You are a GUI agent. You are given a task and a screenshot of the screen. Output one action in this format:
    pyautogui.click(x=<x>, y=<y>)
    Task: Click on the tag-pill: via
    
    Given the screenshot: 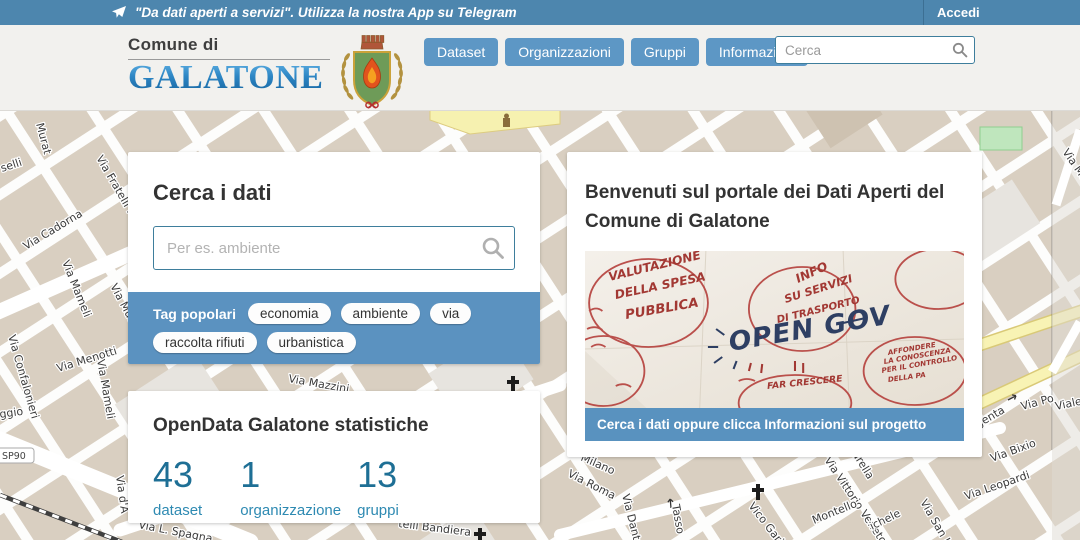 What is the action you would take?
    pyautogui.click(x=451, y=313)
    